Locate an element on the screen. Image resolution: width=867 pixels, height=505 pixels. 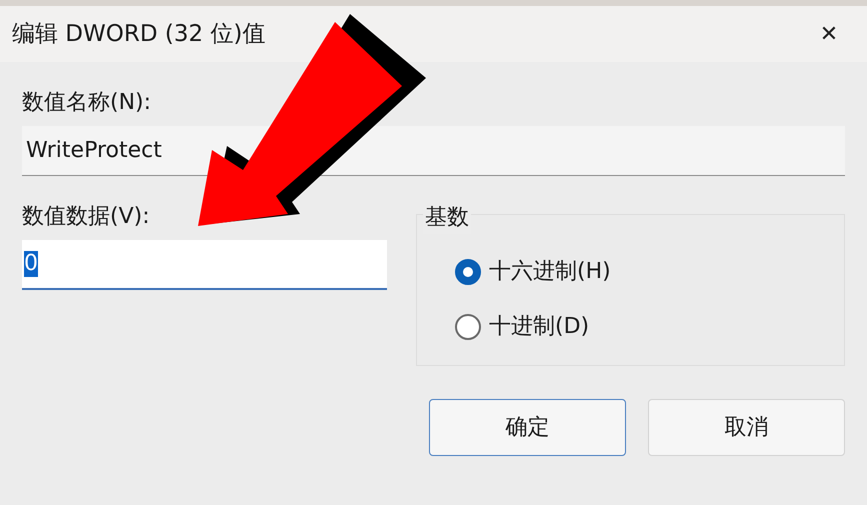
field-label: 数值数据(V): is located at coordinates (86, 217).